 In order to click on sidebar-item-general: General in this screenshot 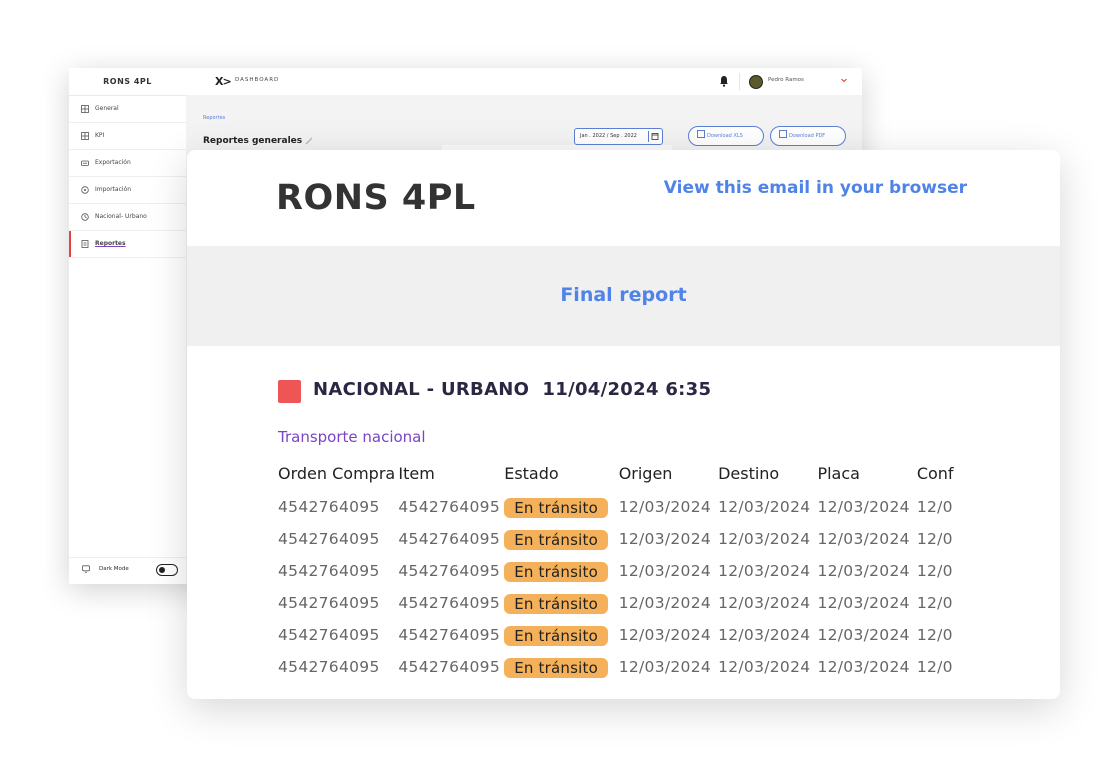, I will do `click(127, 109)`.